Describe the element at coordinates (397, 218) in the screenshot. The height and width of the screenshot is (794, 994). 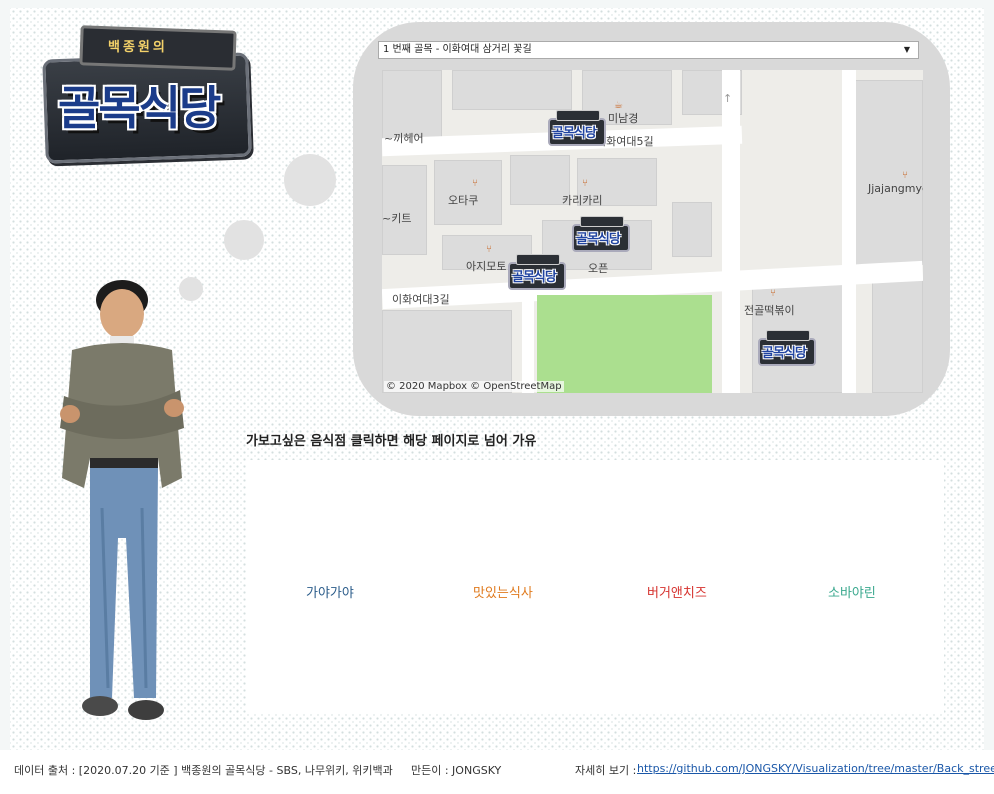
I see `place-label: ~키트` at that location.